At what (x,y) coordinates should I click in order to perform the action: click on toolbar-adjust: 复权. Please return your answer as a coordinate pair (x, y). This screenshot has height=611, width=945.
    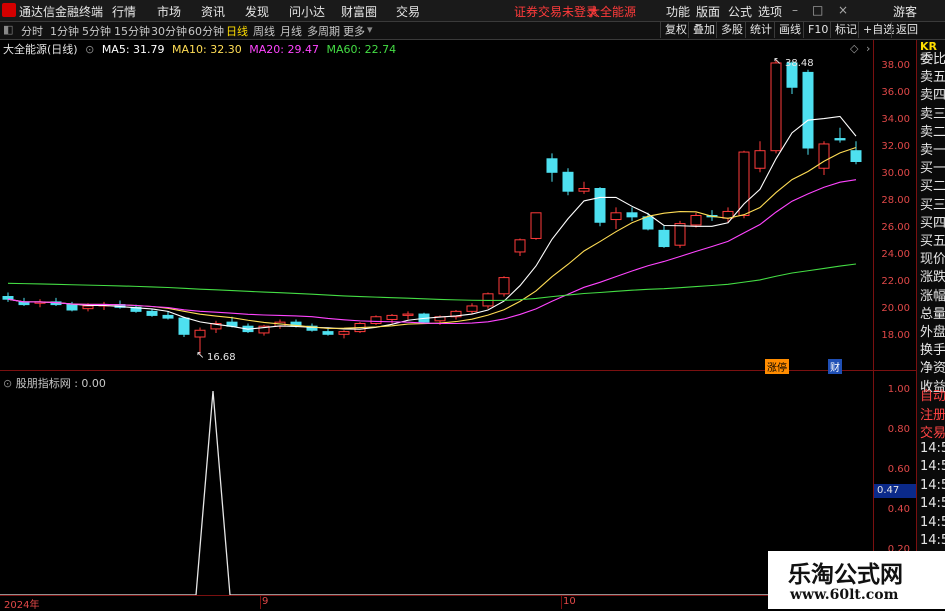
    Looking at the image, I should click on (675, 30).